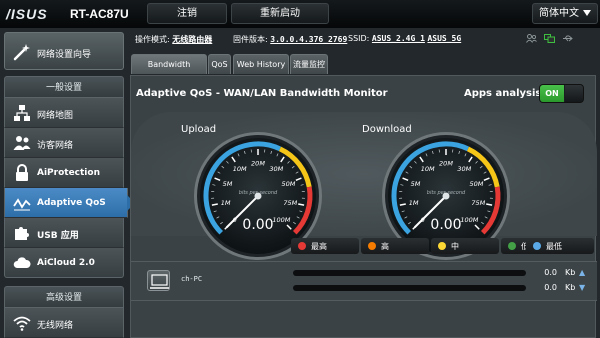  Describe the element at coordinates (280, 13) in the screenshot. I see `reboot-button: 重新启动` at that location.